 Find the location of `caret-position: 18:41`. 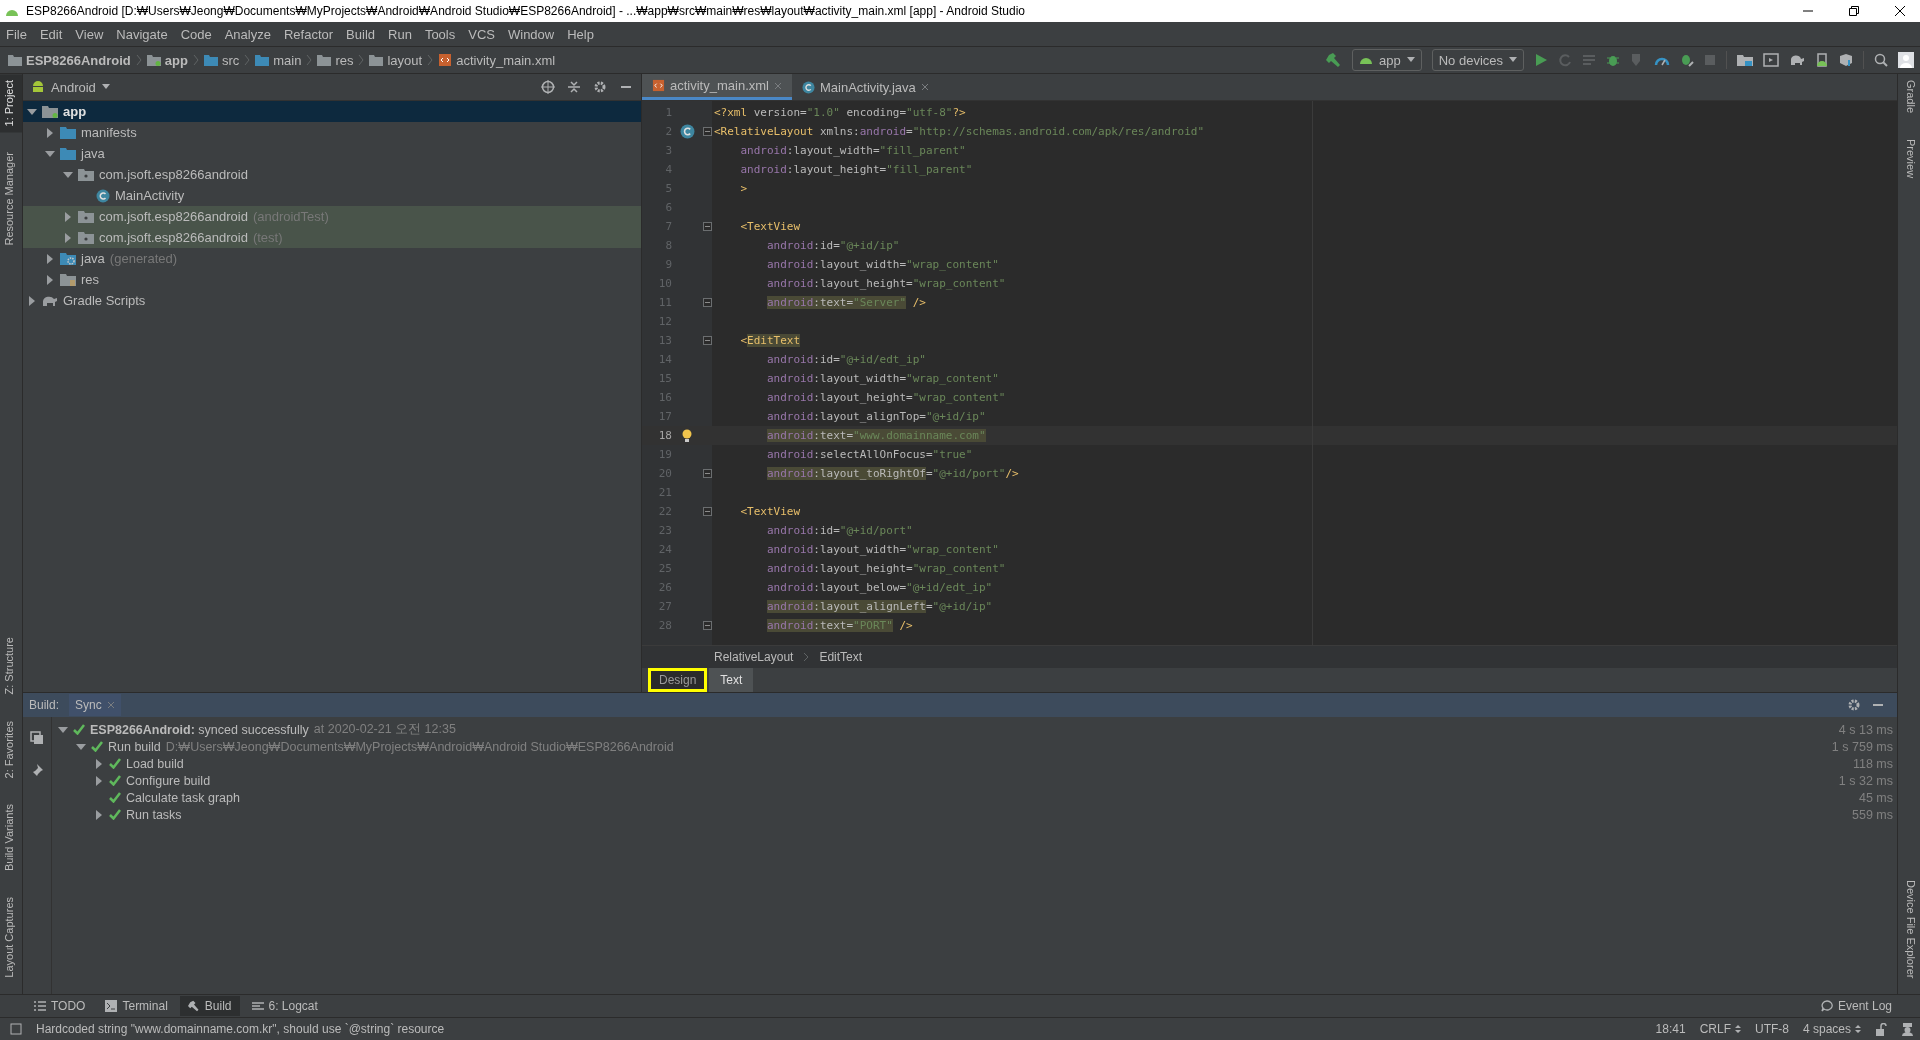

caret-position: 18:41 is located at coordinates (1670, 1029).